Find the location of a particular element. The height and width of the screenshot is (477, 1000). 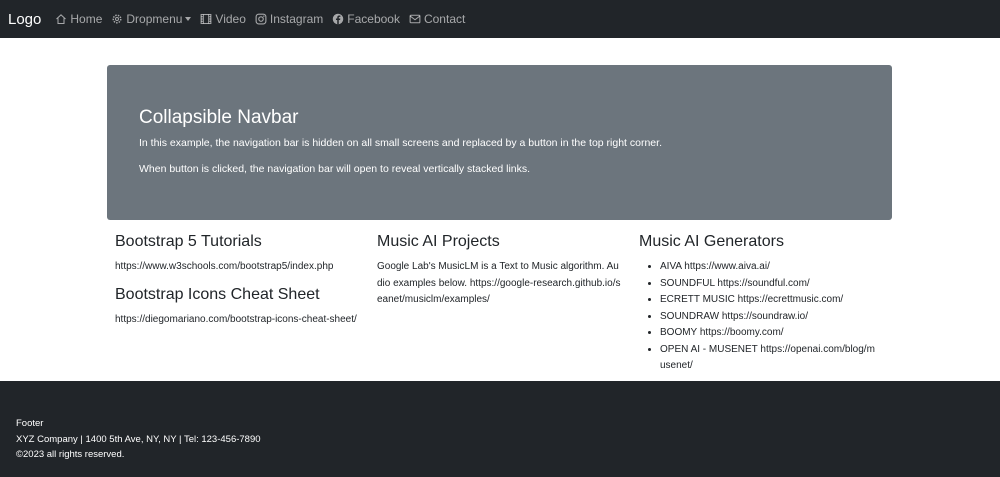

list-item: SOUNDRAW https://soundraw.io/ is located at coordinates (767, 317).